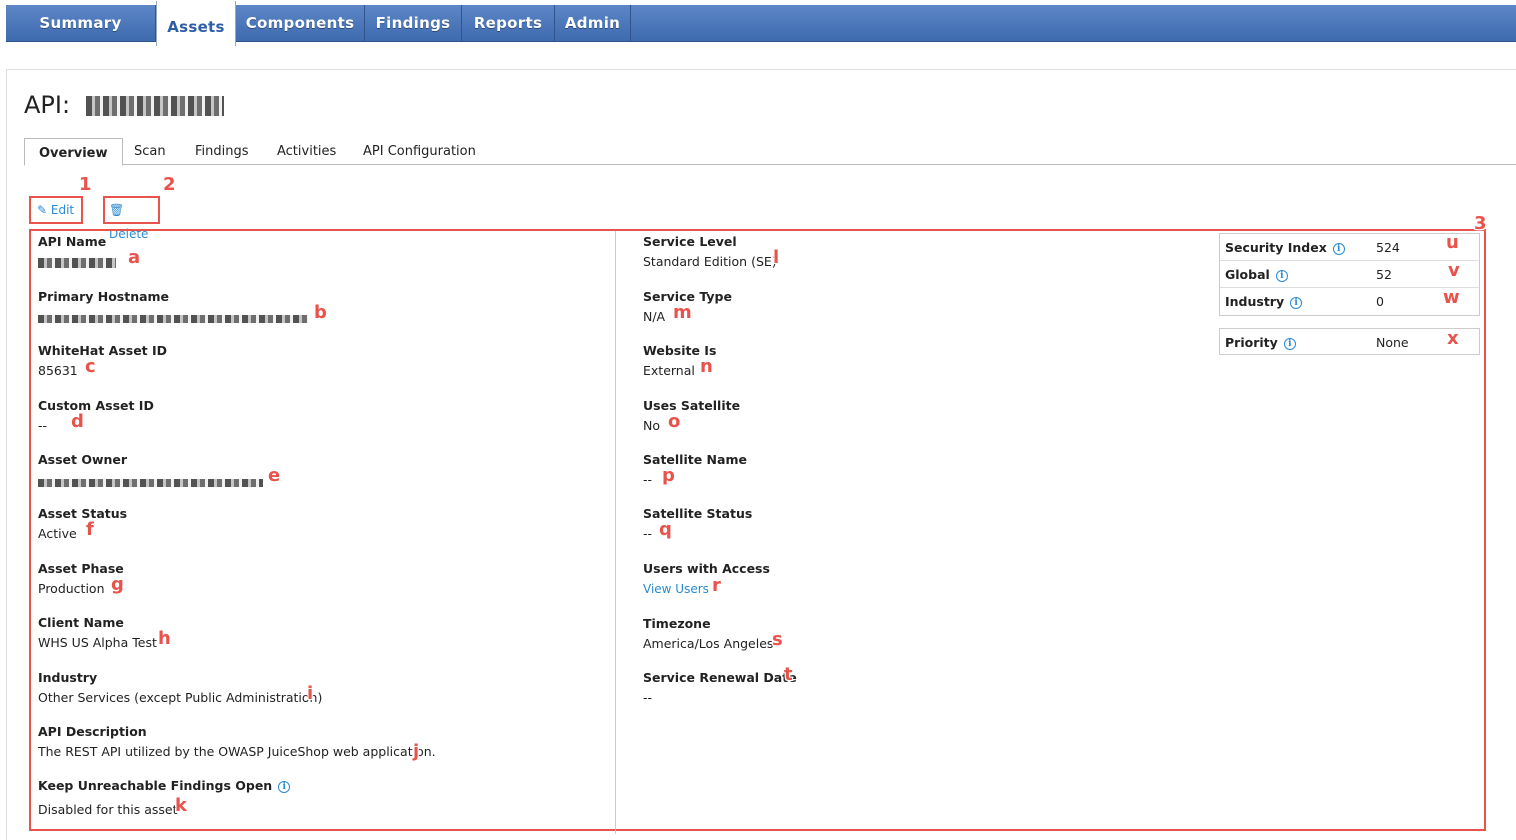 The width and height of the screenshot is (1516, 840). I want to click on delete-button: 🗑 Delete, so click(131, 218).